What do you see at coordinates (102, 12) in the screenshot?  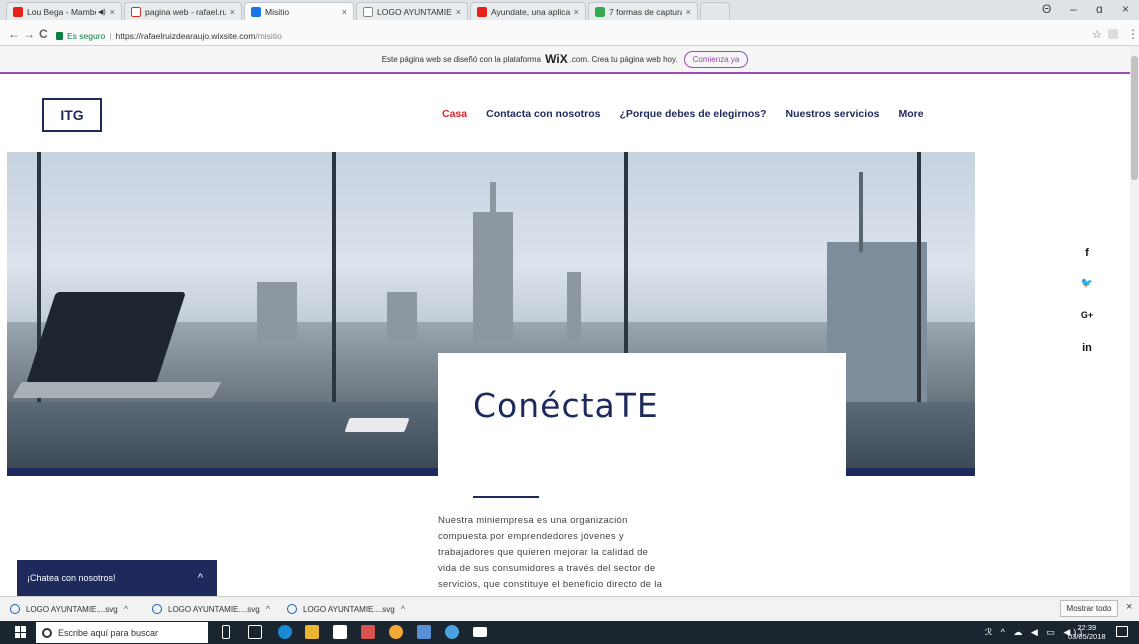 I see `audio-icon: ◀)` at bounding box center [102, 12].